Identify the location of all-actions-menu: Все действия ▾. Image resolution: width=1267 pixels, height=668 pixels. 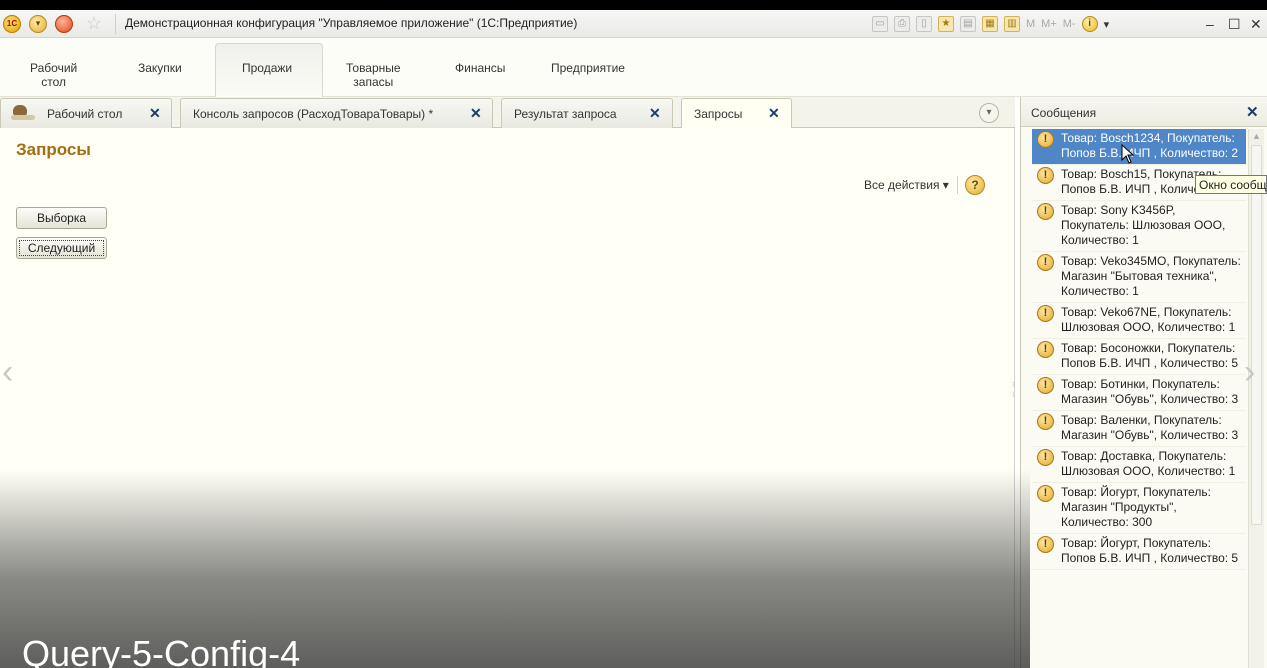
(906, 185).